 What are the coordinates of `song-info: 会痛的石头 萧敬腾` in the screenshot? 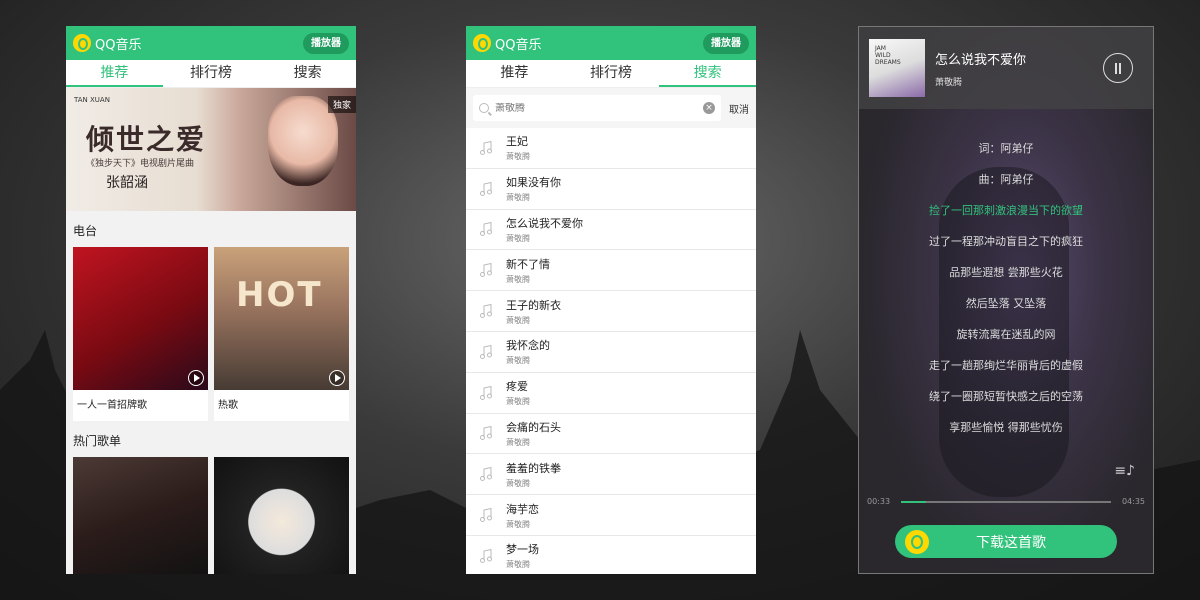 It's located at (533, 433).